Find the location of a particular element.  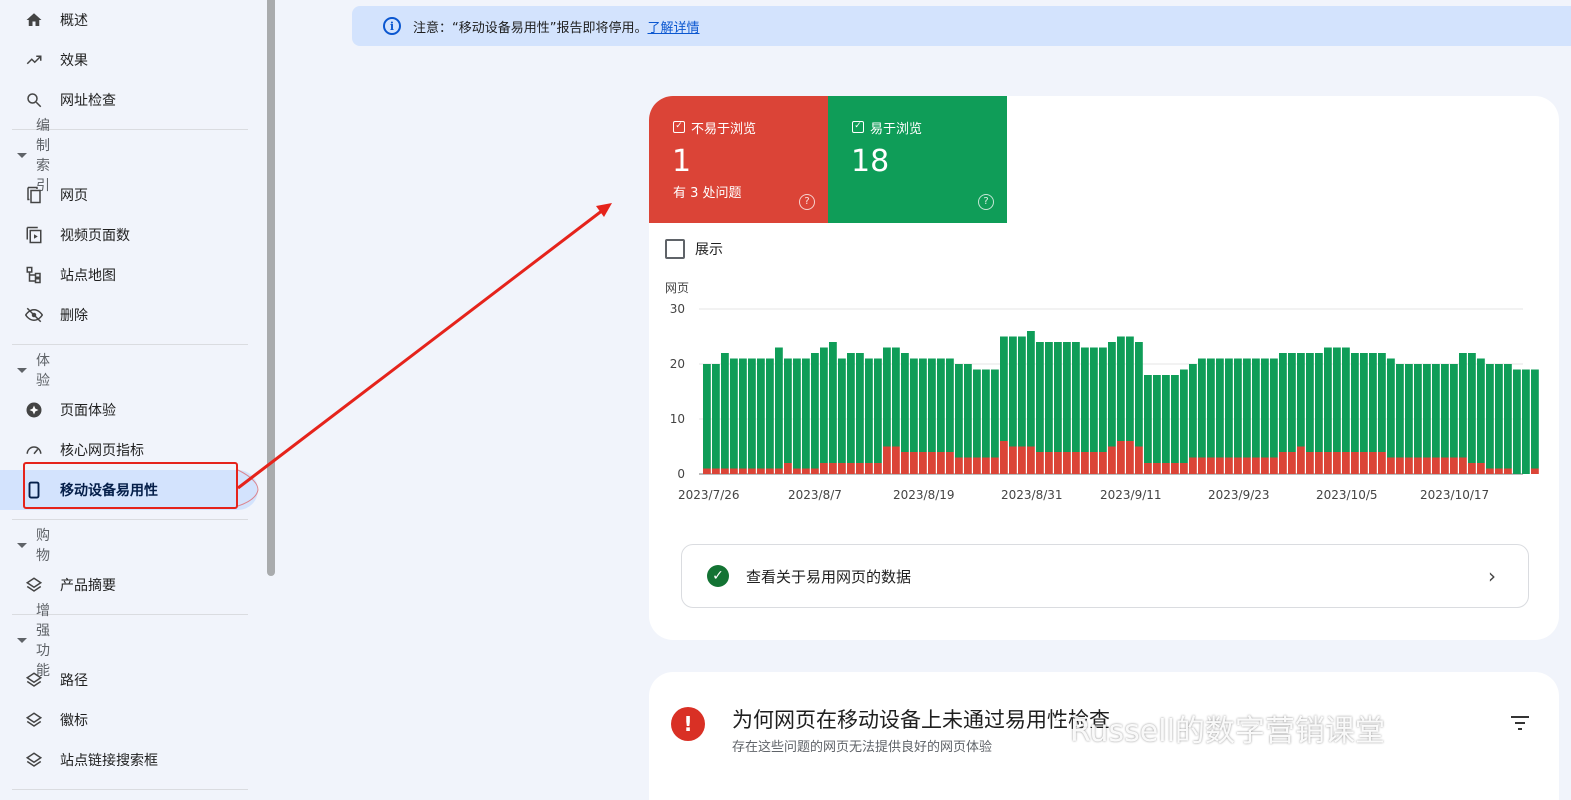

sidebar-item-label: 徽标 is located at coordinates (74, 721).